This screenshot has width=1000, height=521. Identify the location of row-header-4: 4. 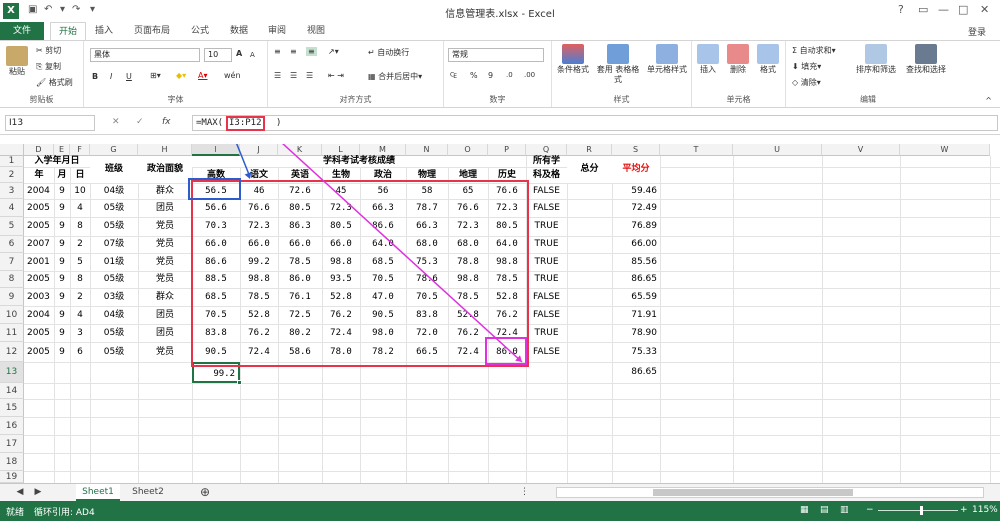
(12, 208).